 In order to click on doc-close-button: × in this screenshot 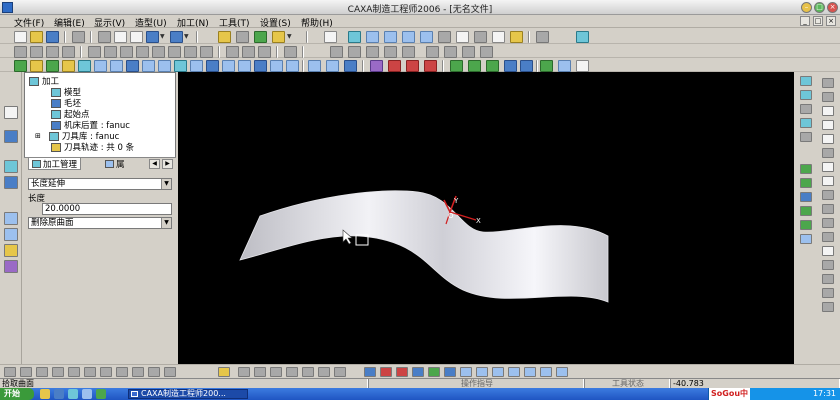, I will do `click(831, 21)`.